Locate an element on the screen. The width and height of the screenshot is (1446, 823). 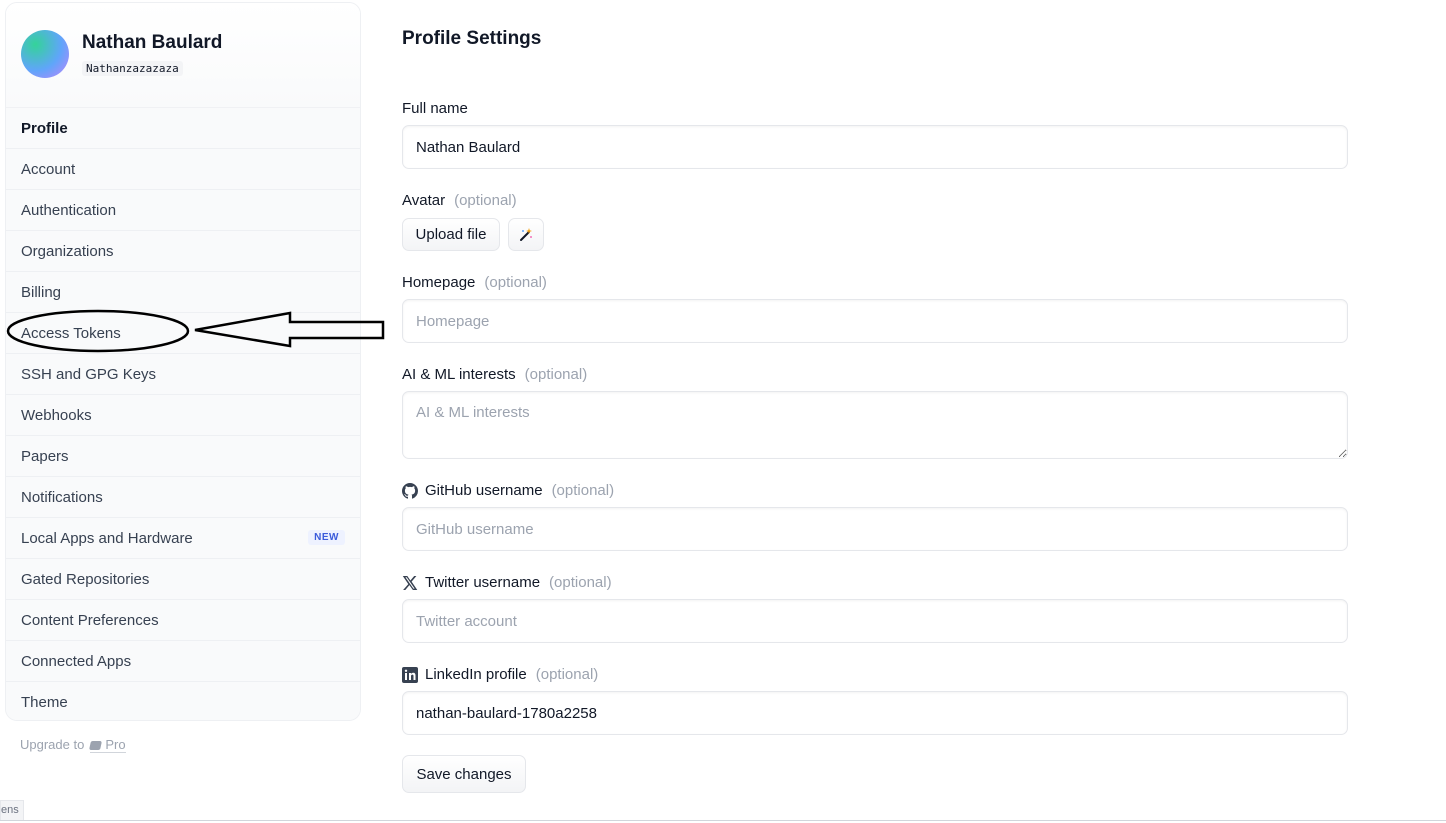
bottom-divider is located at coordinates (723, 820).